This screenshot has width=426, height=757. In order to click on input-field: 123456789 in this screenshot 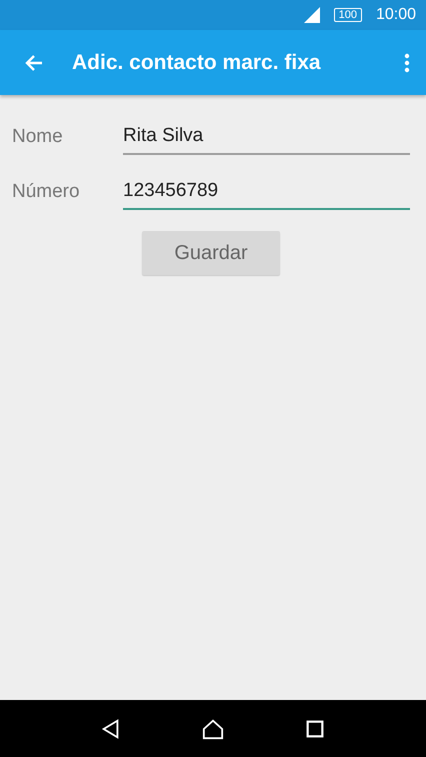, I will do `click(266, 192)`.